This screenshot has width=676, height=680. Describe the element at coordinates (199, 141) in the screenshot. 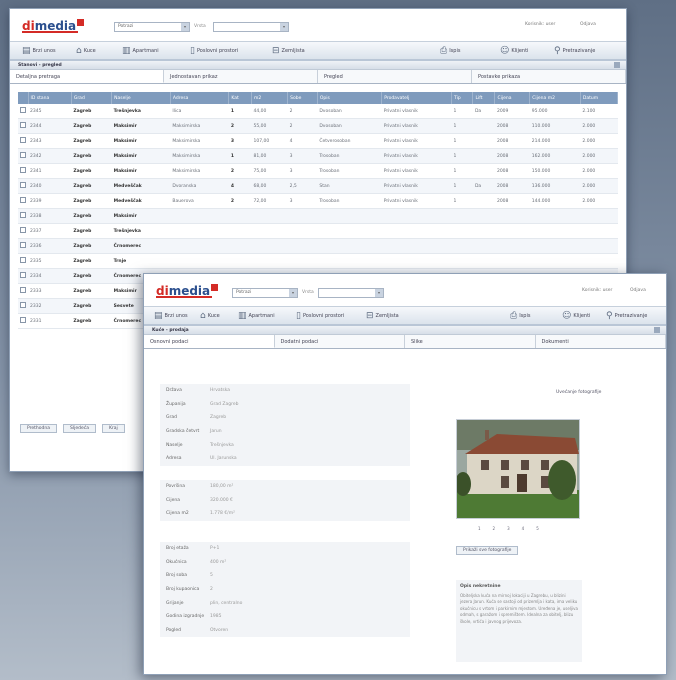

I see `table-cell: Maksimirska` at that location.